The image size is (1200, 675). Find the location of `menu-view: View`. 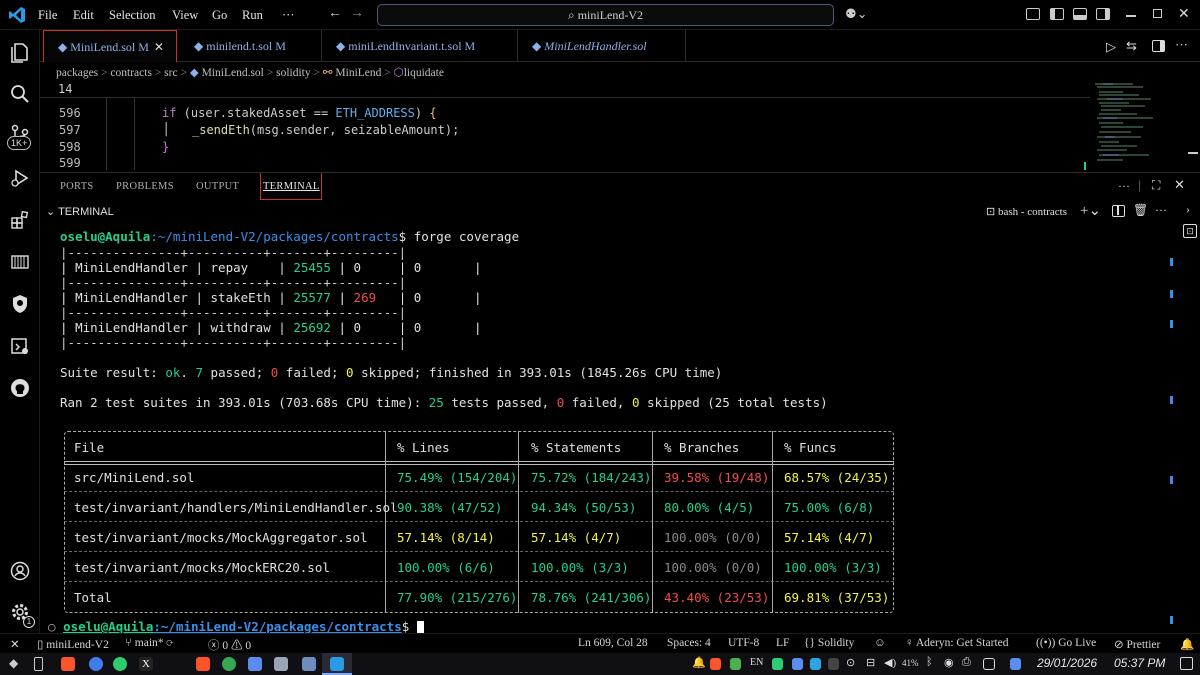

menu-view: View is located at coordinates (185, 15).